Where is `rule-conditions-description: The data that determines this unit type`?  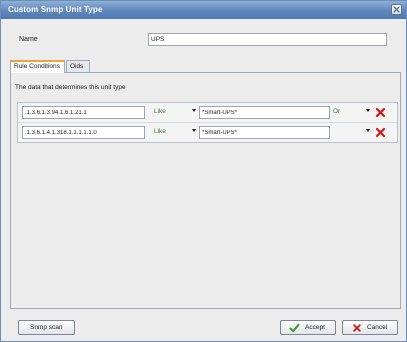
rule-conditions-description: The data that determines this unit type is located at coordinates (70, 87).